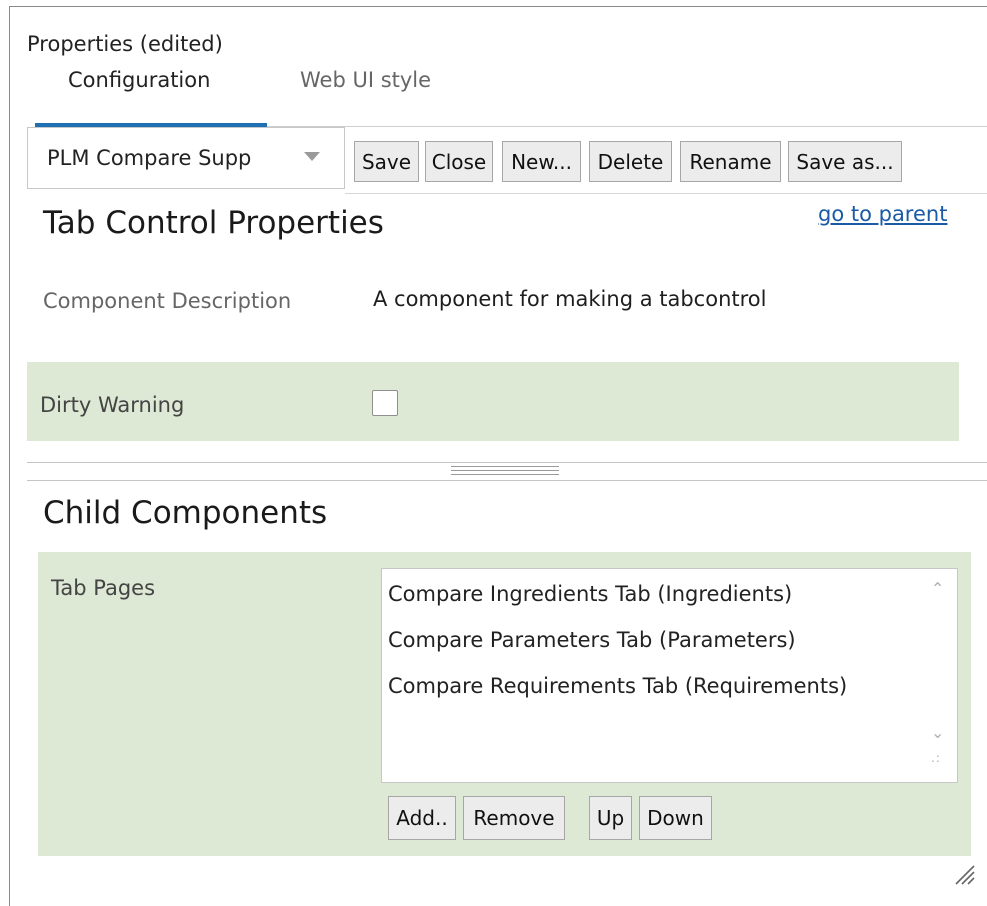 The image size is (987, 906). What do you see at coordinates (365, 80) in the screenshot?
I see `tab-web-ui-style: Web UI style` at bounding box center [365, 80].